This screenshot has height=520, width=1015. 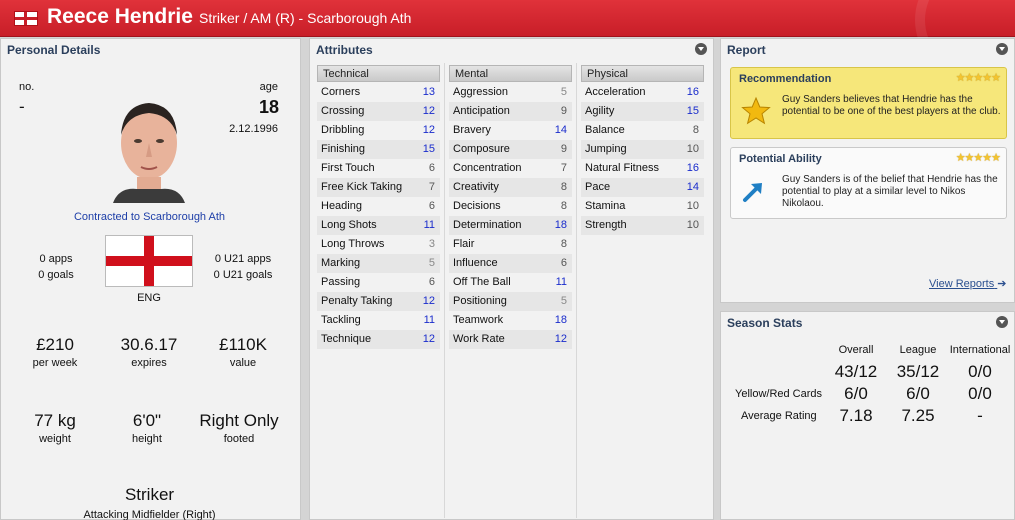 I want to click on attribute-row-finishing: Finishing 15, so click(x=378, y=149).